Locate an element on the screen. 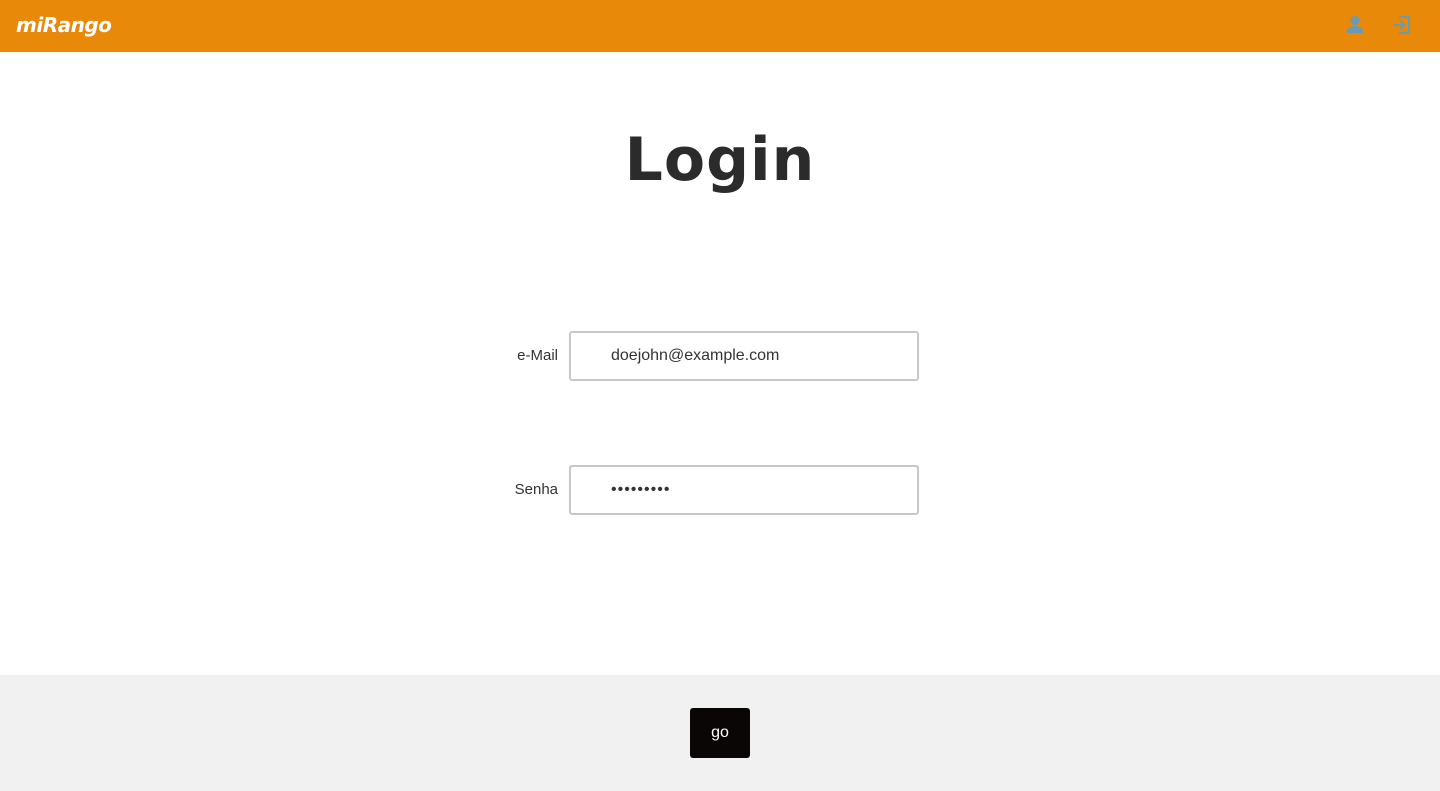  form-footer: go is located at coordinates (720, 733).